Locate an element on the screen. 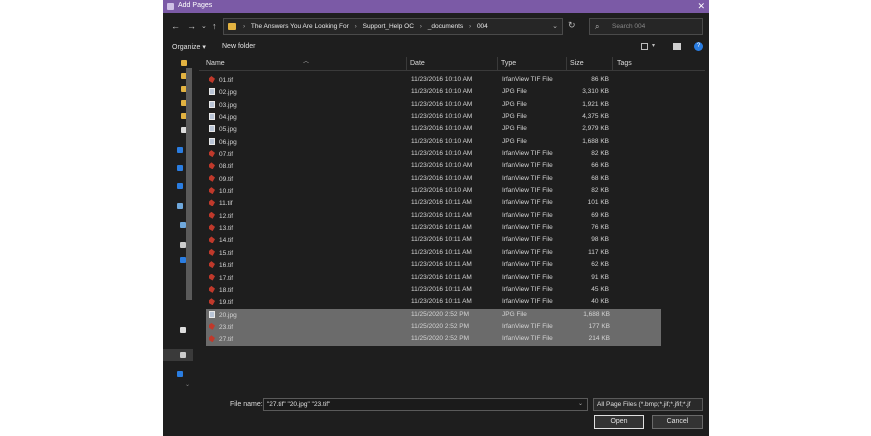 Image resolution: width=871 pixels, height=436 pixels. file-name-input: "27.tif" "20.jpg" "23.tif" is located at coordinates (425, 404).